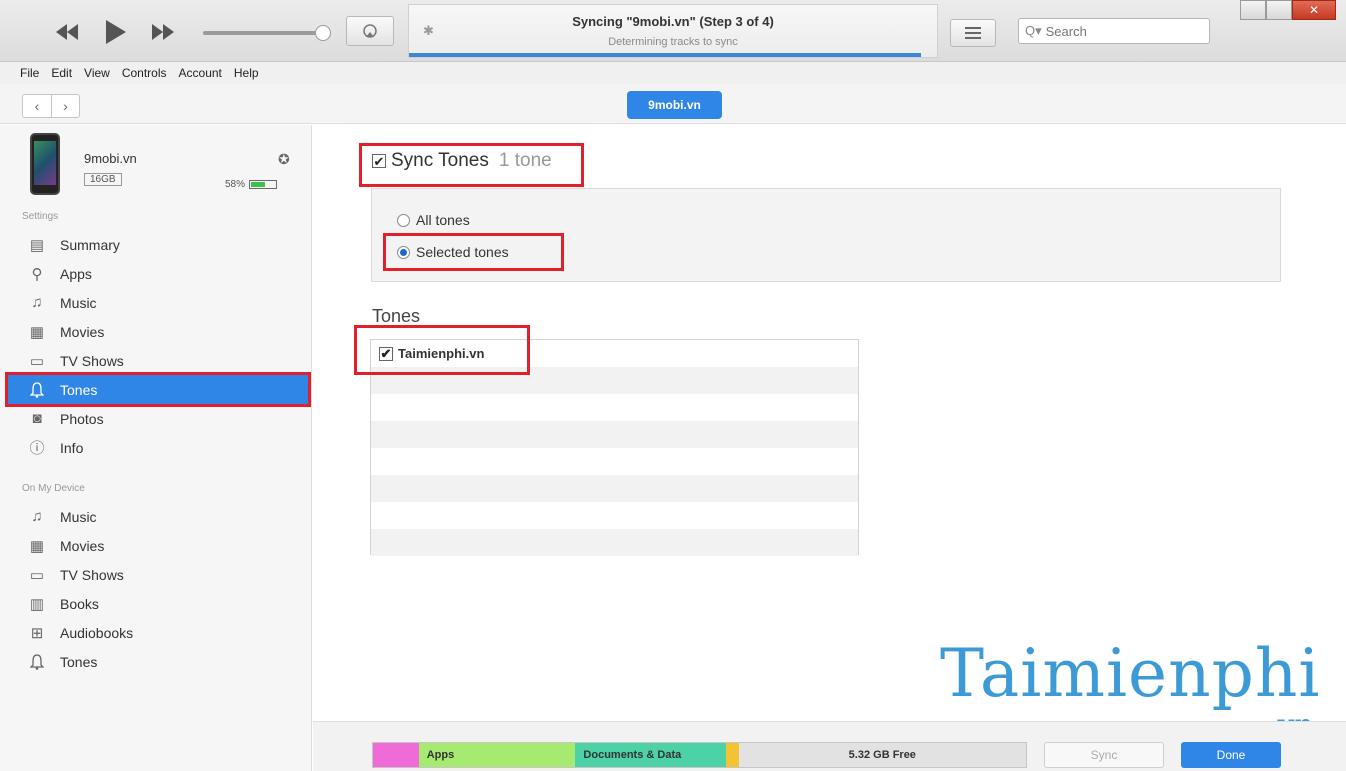 Image resolution: width=1346 pixels, height=771 pixels. What do you see at coordinates (82, 418) in the screenshot?
I see `sidebar-item-label: Photos` at bounding box center [82, 418].